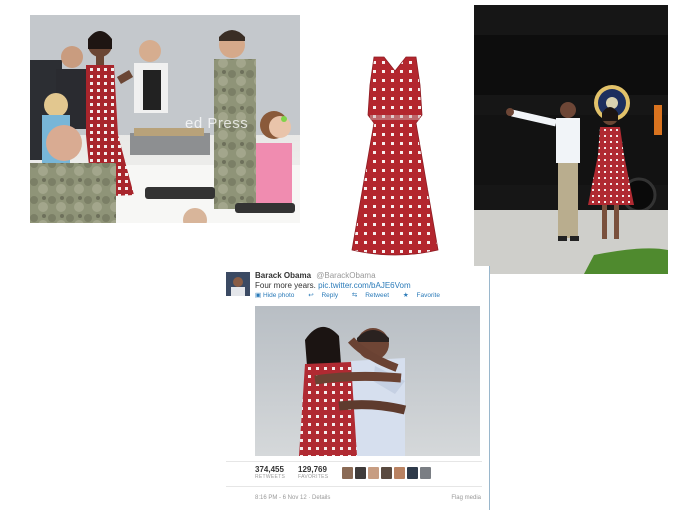 The height and width of the screenshot is (516, 700). What do you see at coordinates (330, 295) in the screenshot?
I see `reply-label: Reply` at bounding box center [330, 295].